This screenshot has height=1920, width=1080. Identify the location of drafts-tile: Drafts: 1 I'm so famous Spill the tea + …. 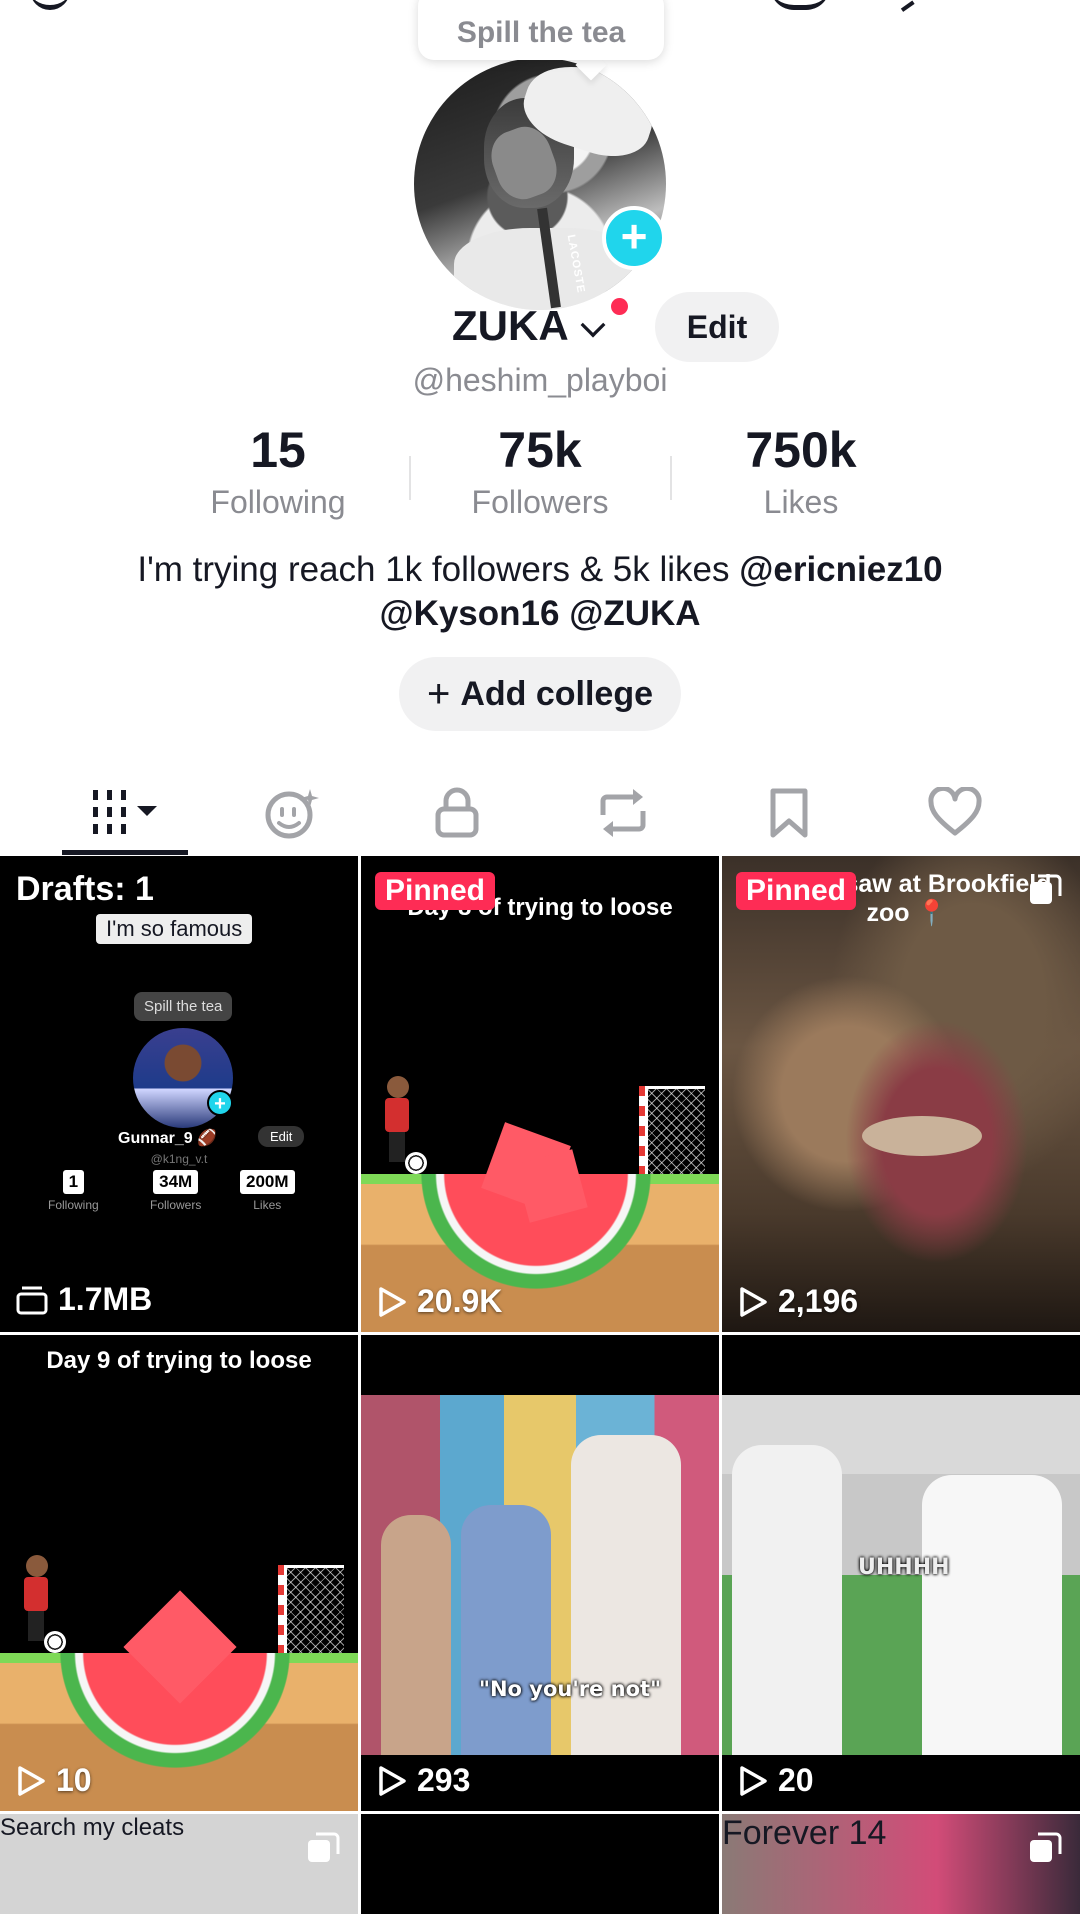
(179, 1094).